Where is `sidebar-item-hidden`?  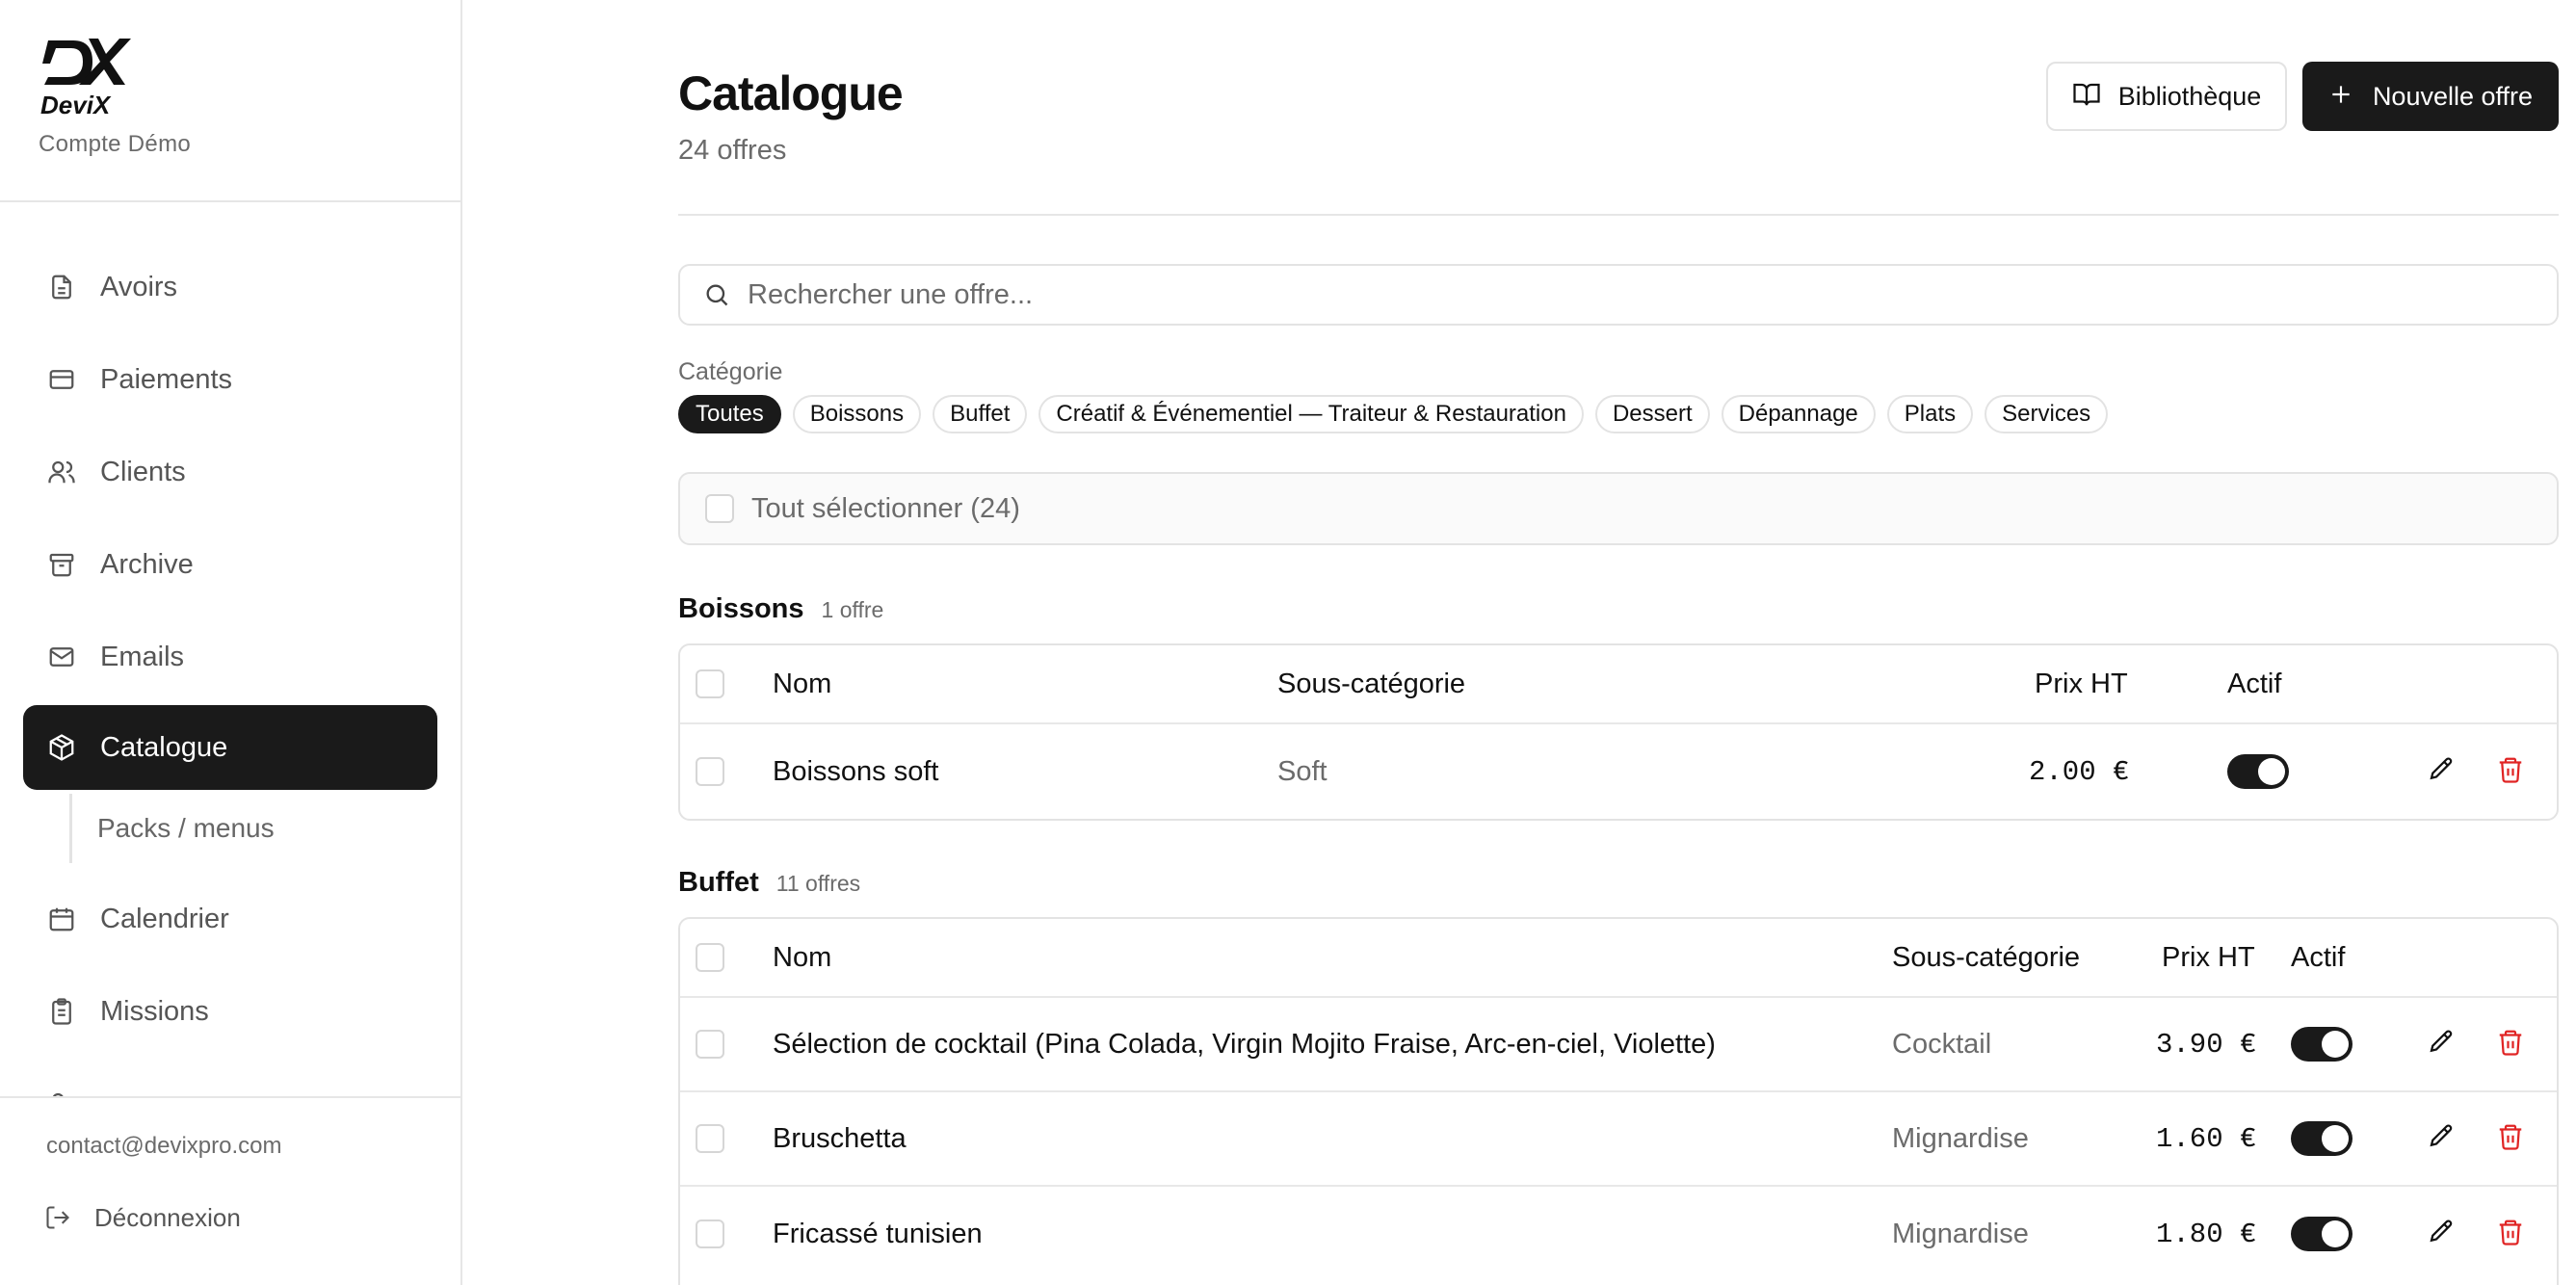
sidebar-item-hidden is located at coordinates (230, 216).